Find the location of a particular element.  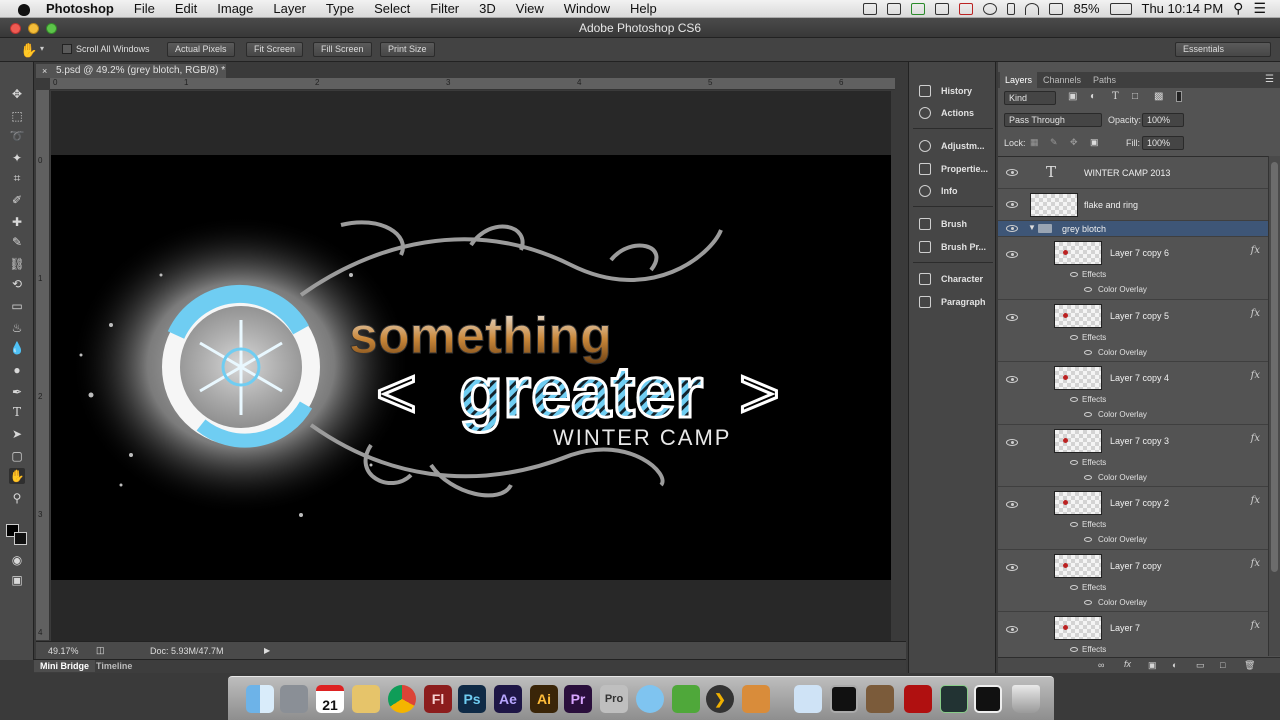

menu-help: Help is located at coordinates (643, 9).